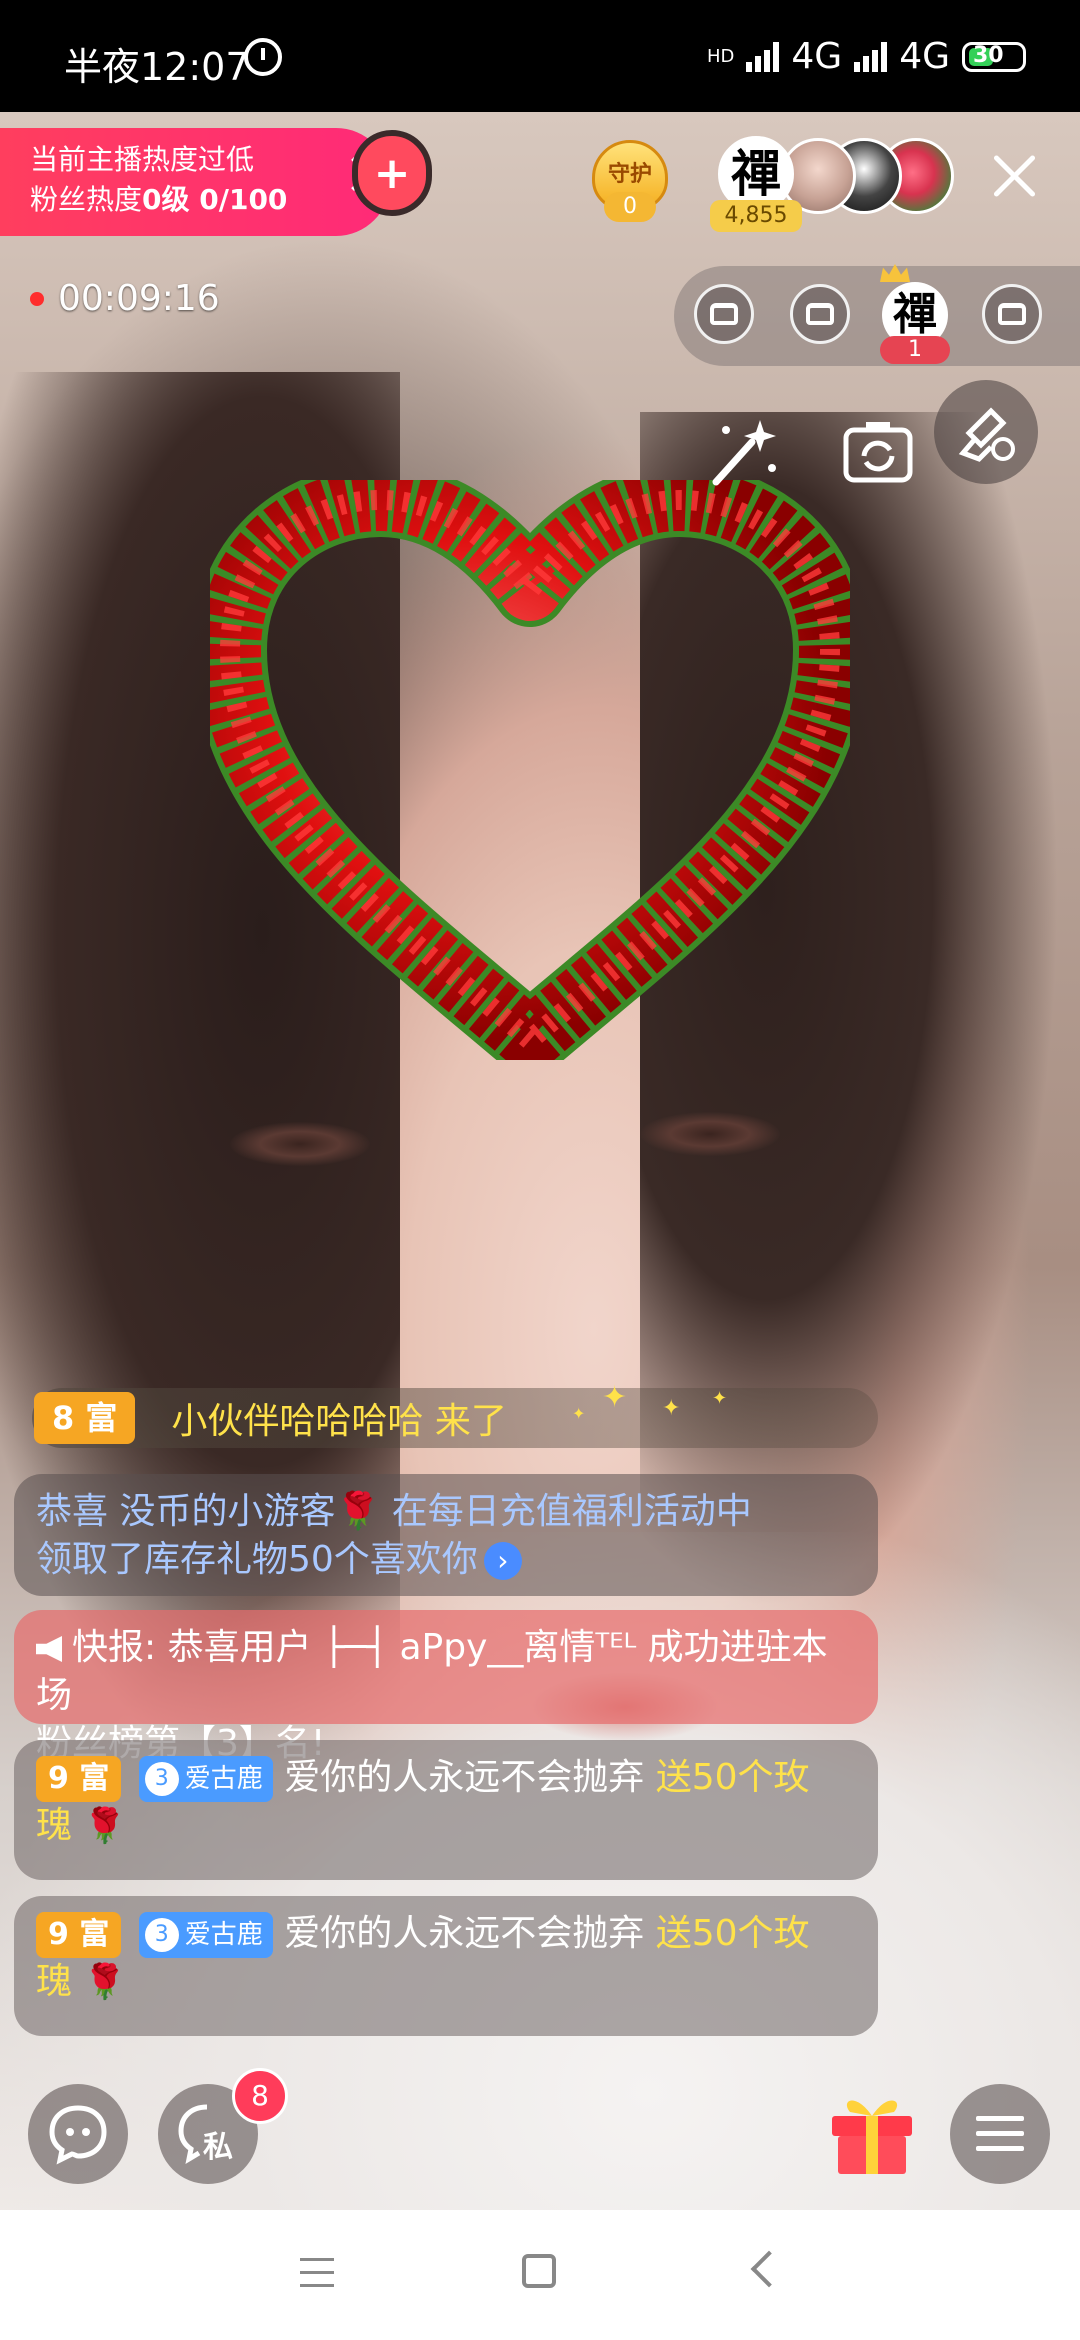  I want to click on status-bar: 半夜12:07 HD 4G 4G 30, so click(540, 56).